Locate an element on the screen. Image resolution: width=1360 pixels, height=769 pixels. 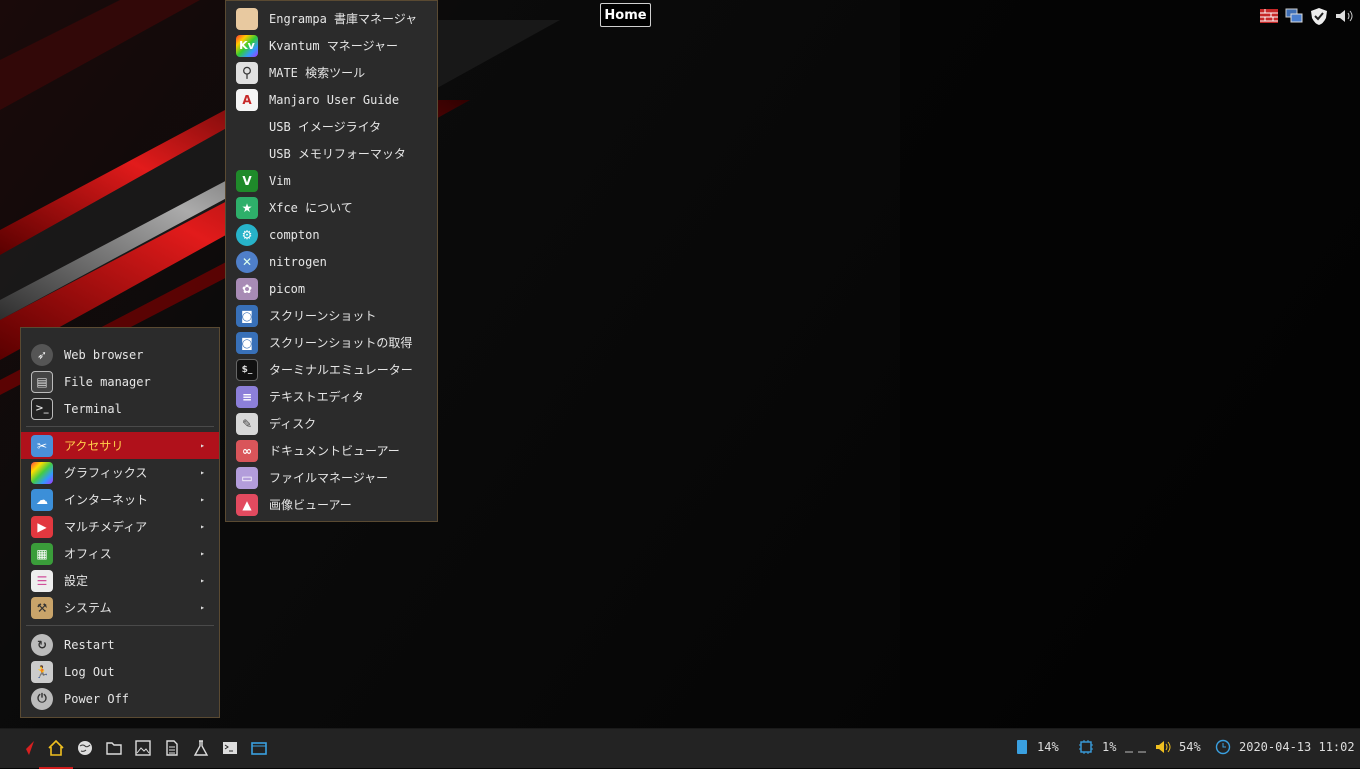
clock: 2020-04-13 11:02 is located at coordinates (1285, 747).